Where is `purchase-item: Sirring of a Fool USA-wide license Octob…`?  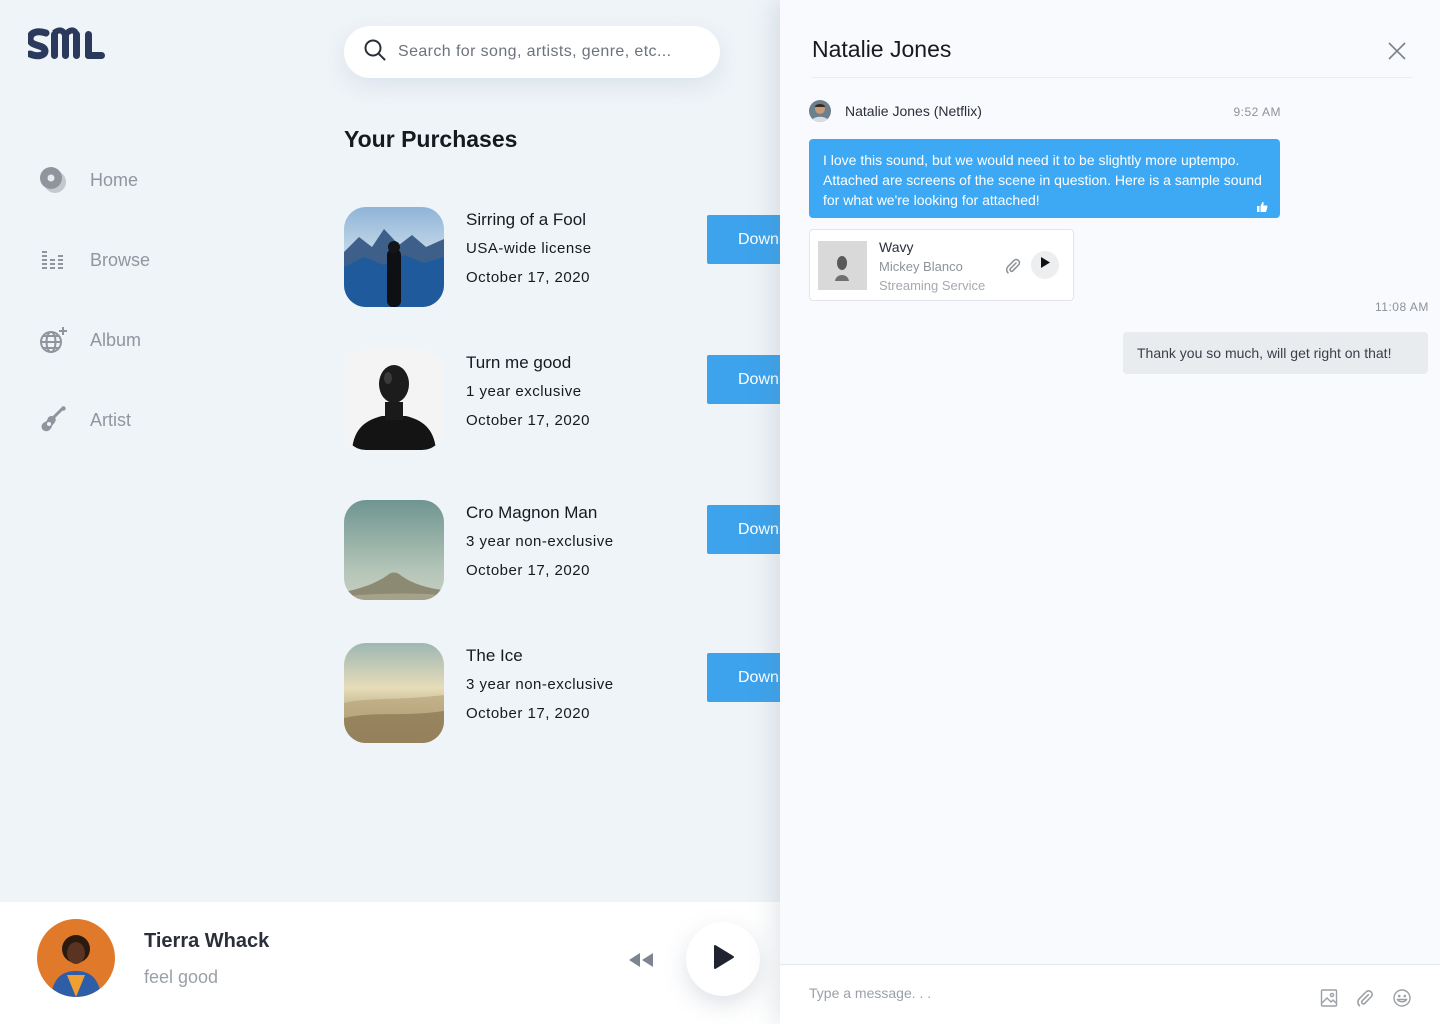
purchase-item: Sirring of a Fool USA-wide license Octob… is located at coordinates (576, 257).